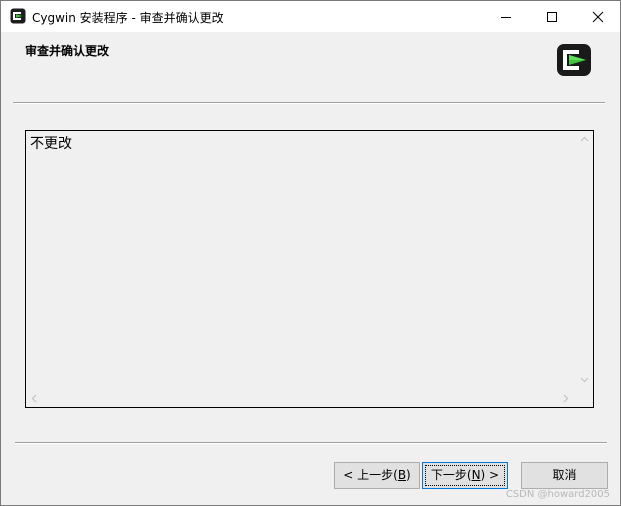 Image resolution: width=621 pixels, height=506 pixels. What do you see at coordinates (128, 18) in the screenshot?
I see `window-title: Cygwin 安装程序 - 审查并确认更改` at bounding box center [128, 18].